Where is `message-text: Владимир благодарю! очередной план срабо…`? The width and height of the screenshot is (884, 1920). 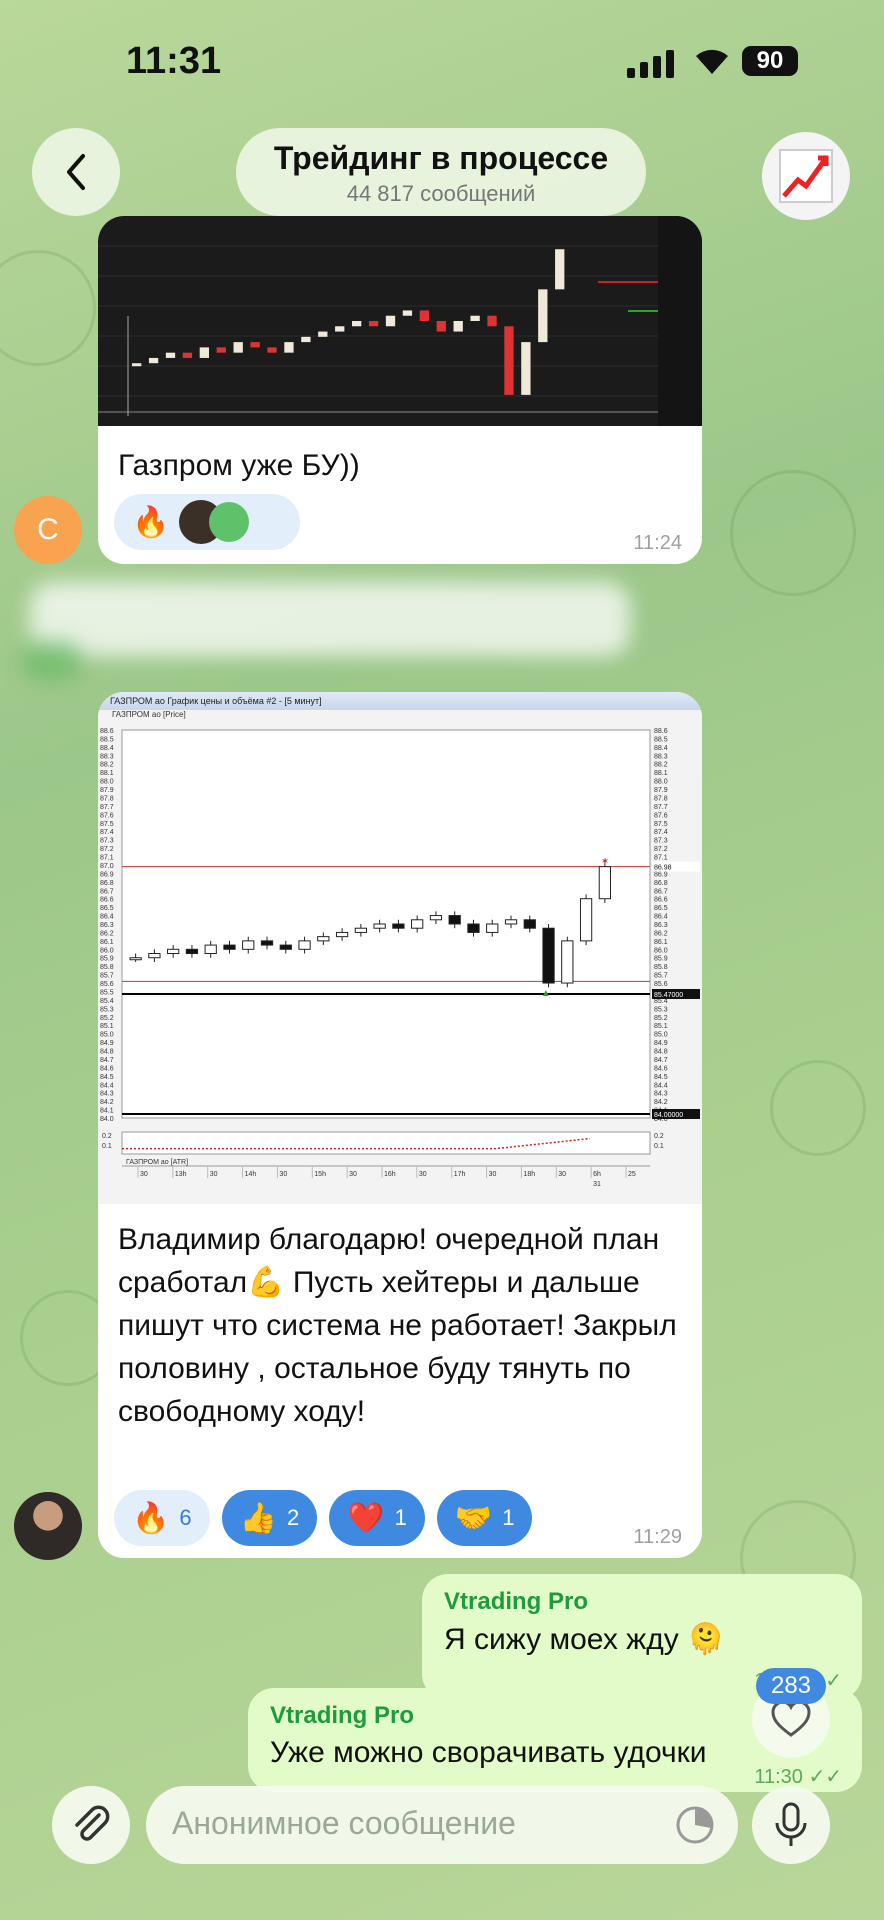
message-text: Владимир благодарю! очередной план срабо… is located at coordinates (397, 1325).